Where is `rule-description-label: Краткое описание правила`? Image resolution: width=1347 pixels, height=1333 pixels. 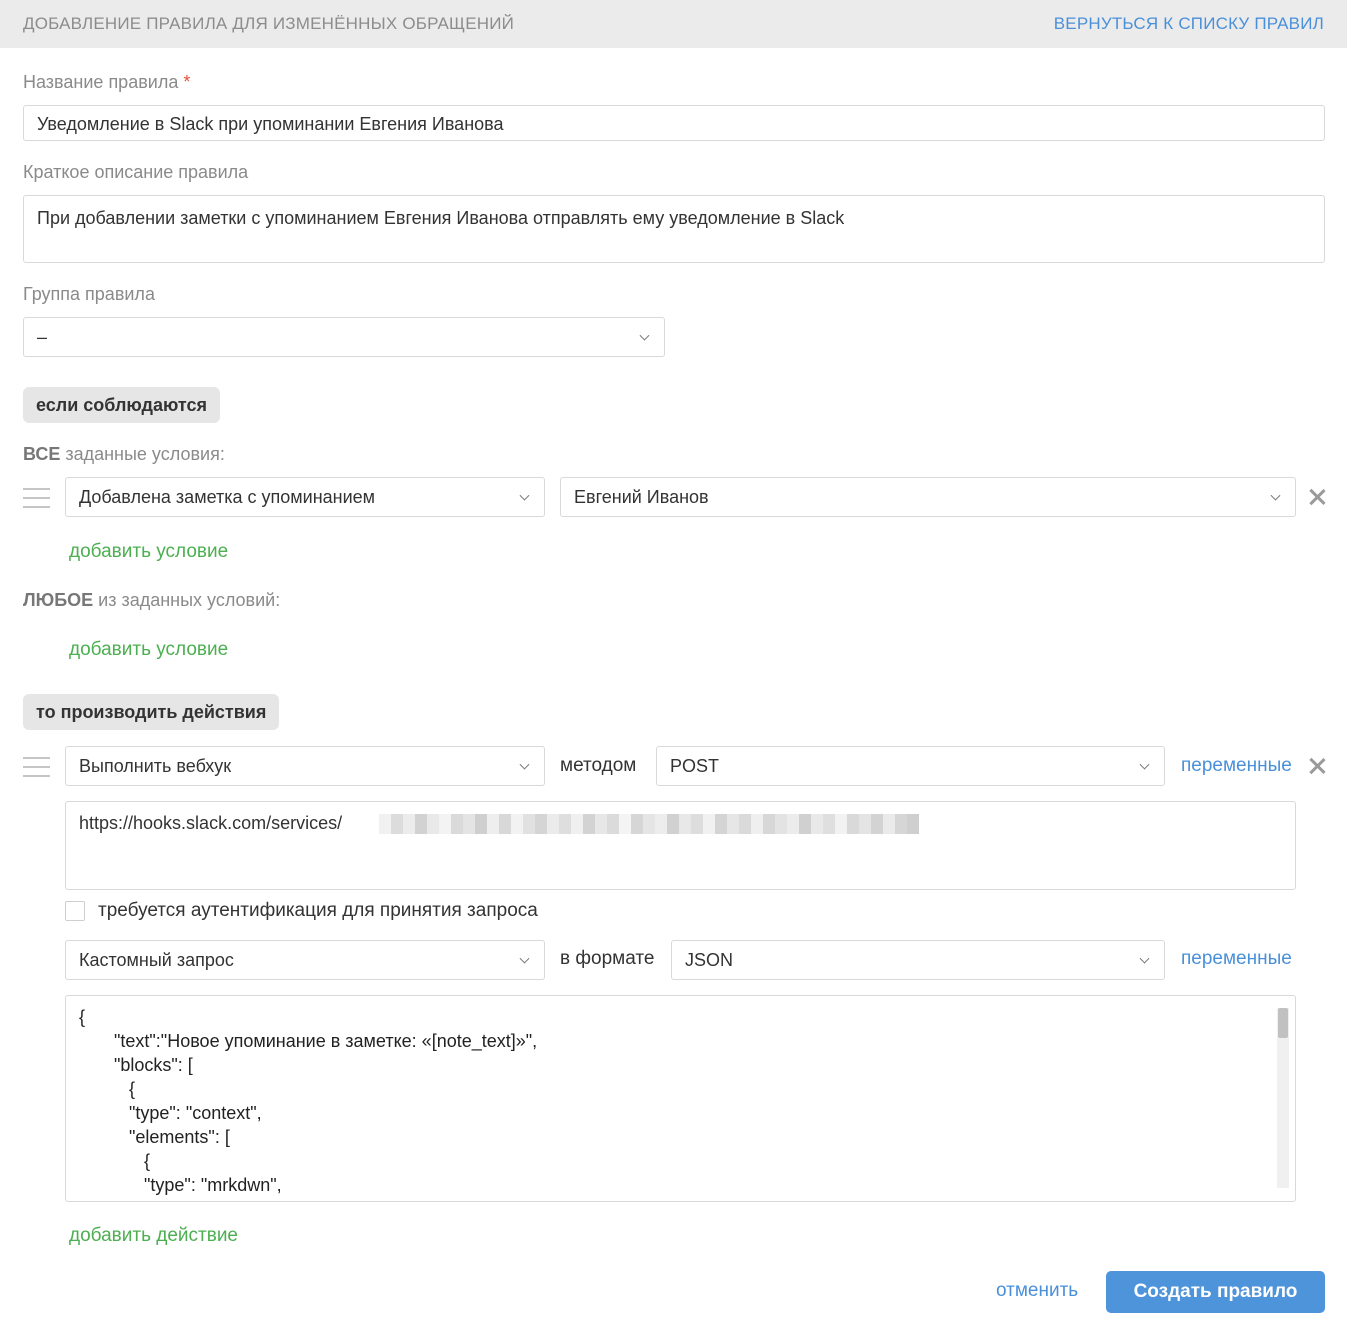
rule-description-label: Краткое описание правила is located at coordinates (136, 172).